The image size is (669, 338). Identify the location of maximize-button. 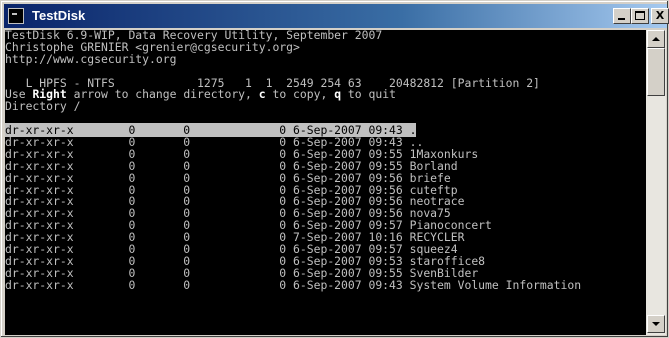
(640, 16).